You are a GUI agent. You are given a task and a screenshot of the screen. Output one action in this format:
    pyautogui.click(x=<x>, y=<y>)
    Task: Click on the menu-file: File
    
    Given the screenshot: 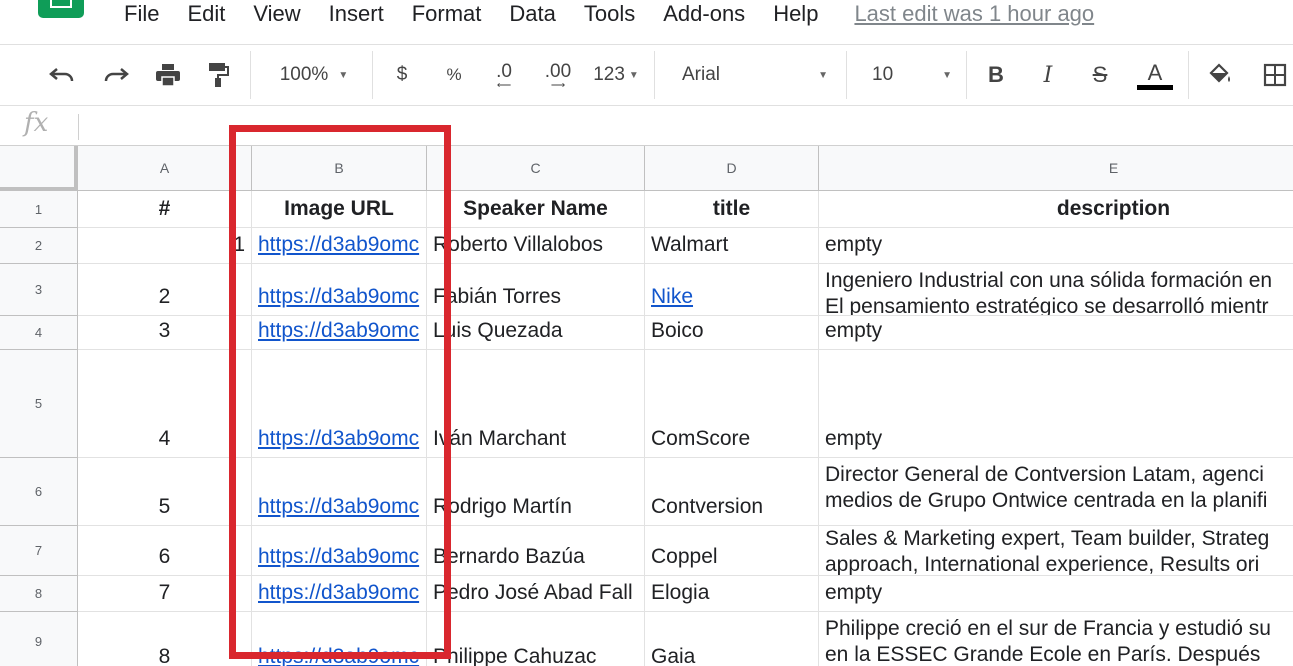 What is the action you would take?
    pyautogui.click(x=141, y=14)
    